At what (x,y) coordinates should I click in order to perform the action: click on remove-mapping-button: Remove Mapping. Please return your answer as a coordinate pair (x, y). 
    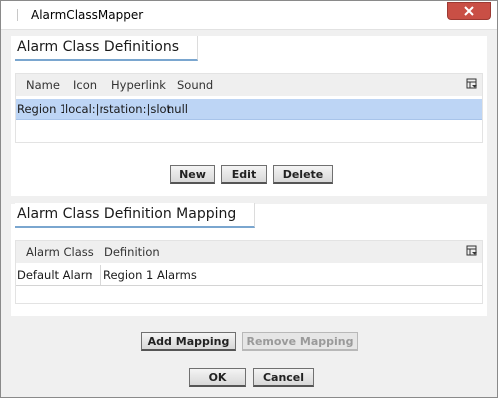
    Looking at the image, I should click on (300, 341).